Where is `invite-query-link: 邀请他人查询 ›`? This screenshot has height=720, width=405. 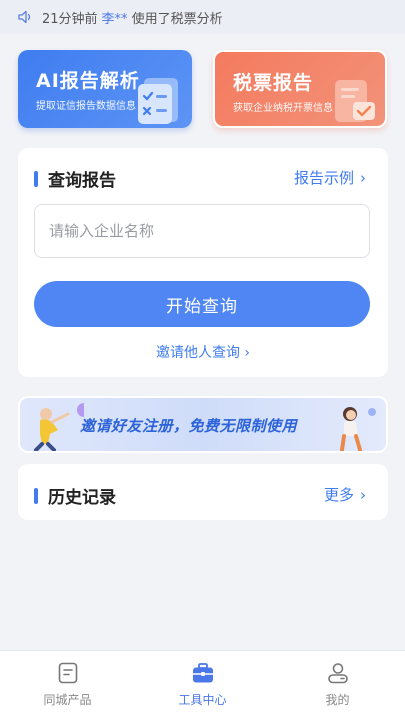 invite-query-link: 邀请他人查询 › is located at coordinates (203, 352).